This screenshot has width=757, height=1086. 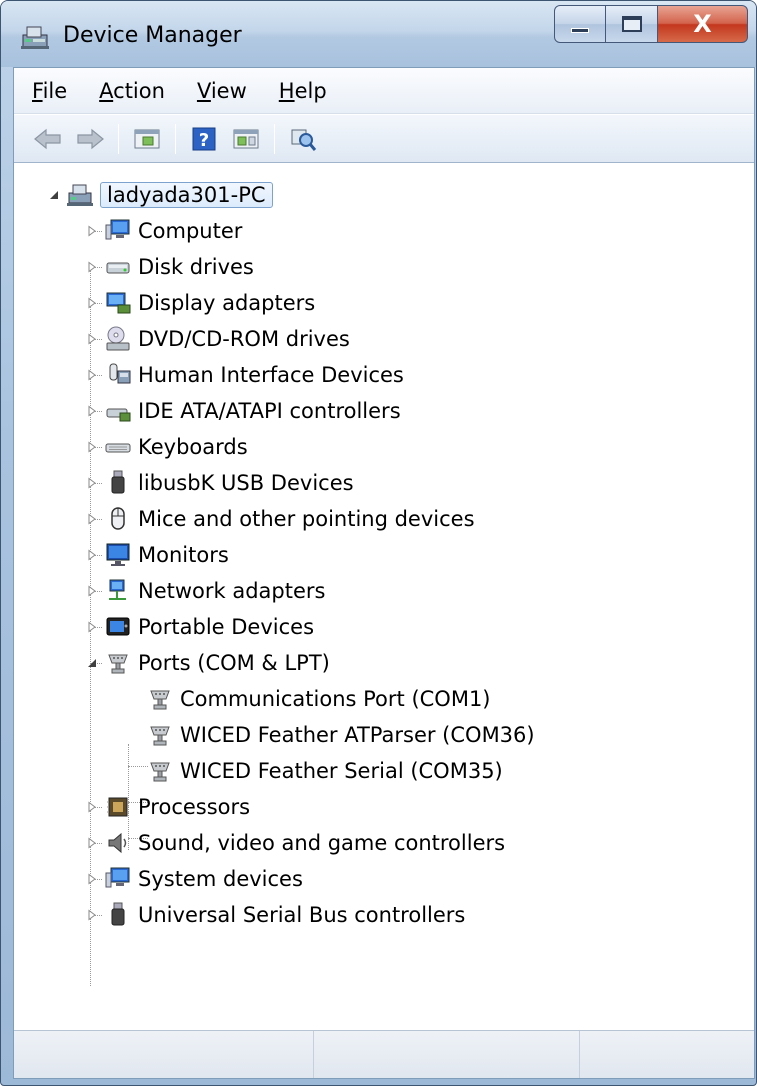 What do you see at coordinates (194, 807) in the screenshot?
I see `tree-item-label: Processors` at bounding box center [194, 807].